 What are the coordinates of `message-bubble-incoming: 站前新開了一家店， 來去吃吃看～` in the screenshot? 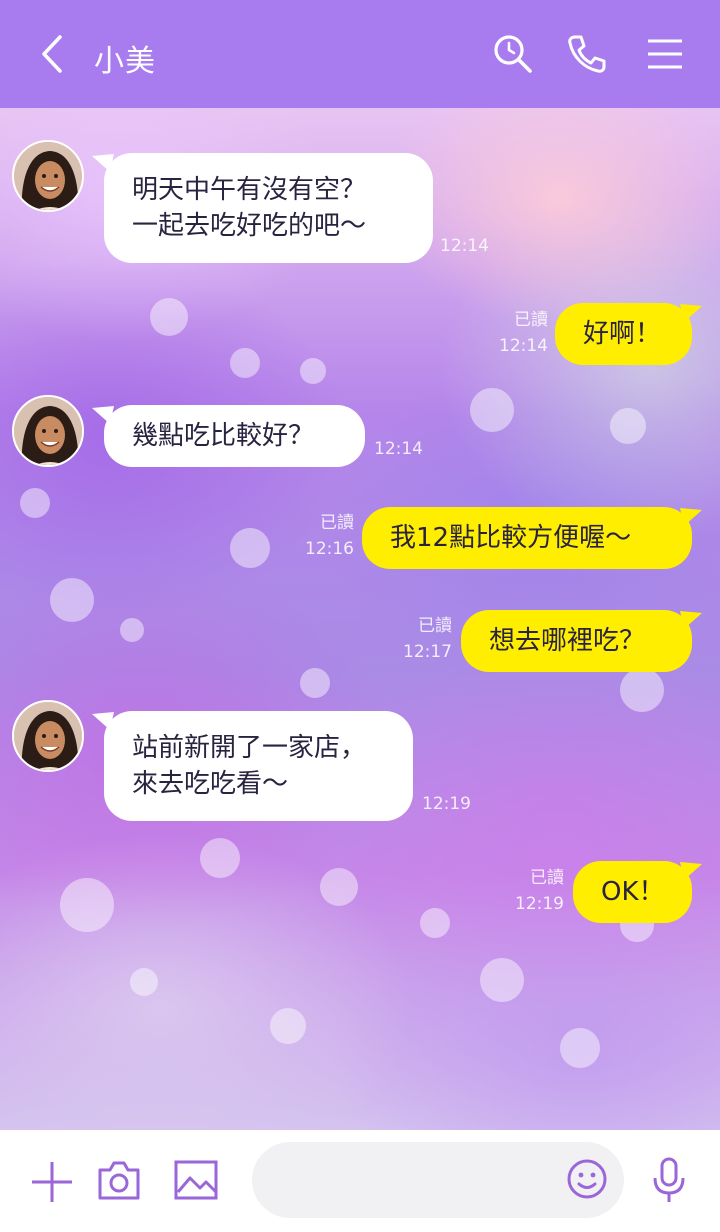 It's located at (258, 766).